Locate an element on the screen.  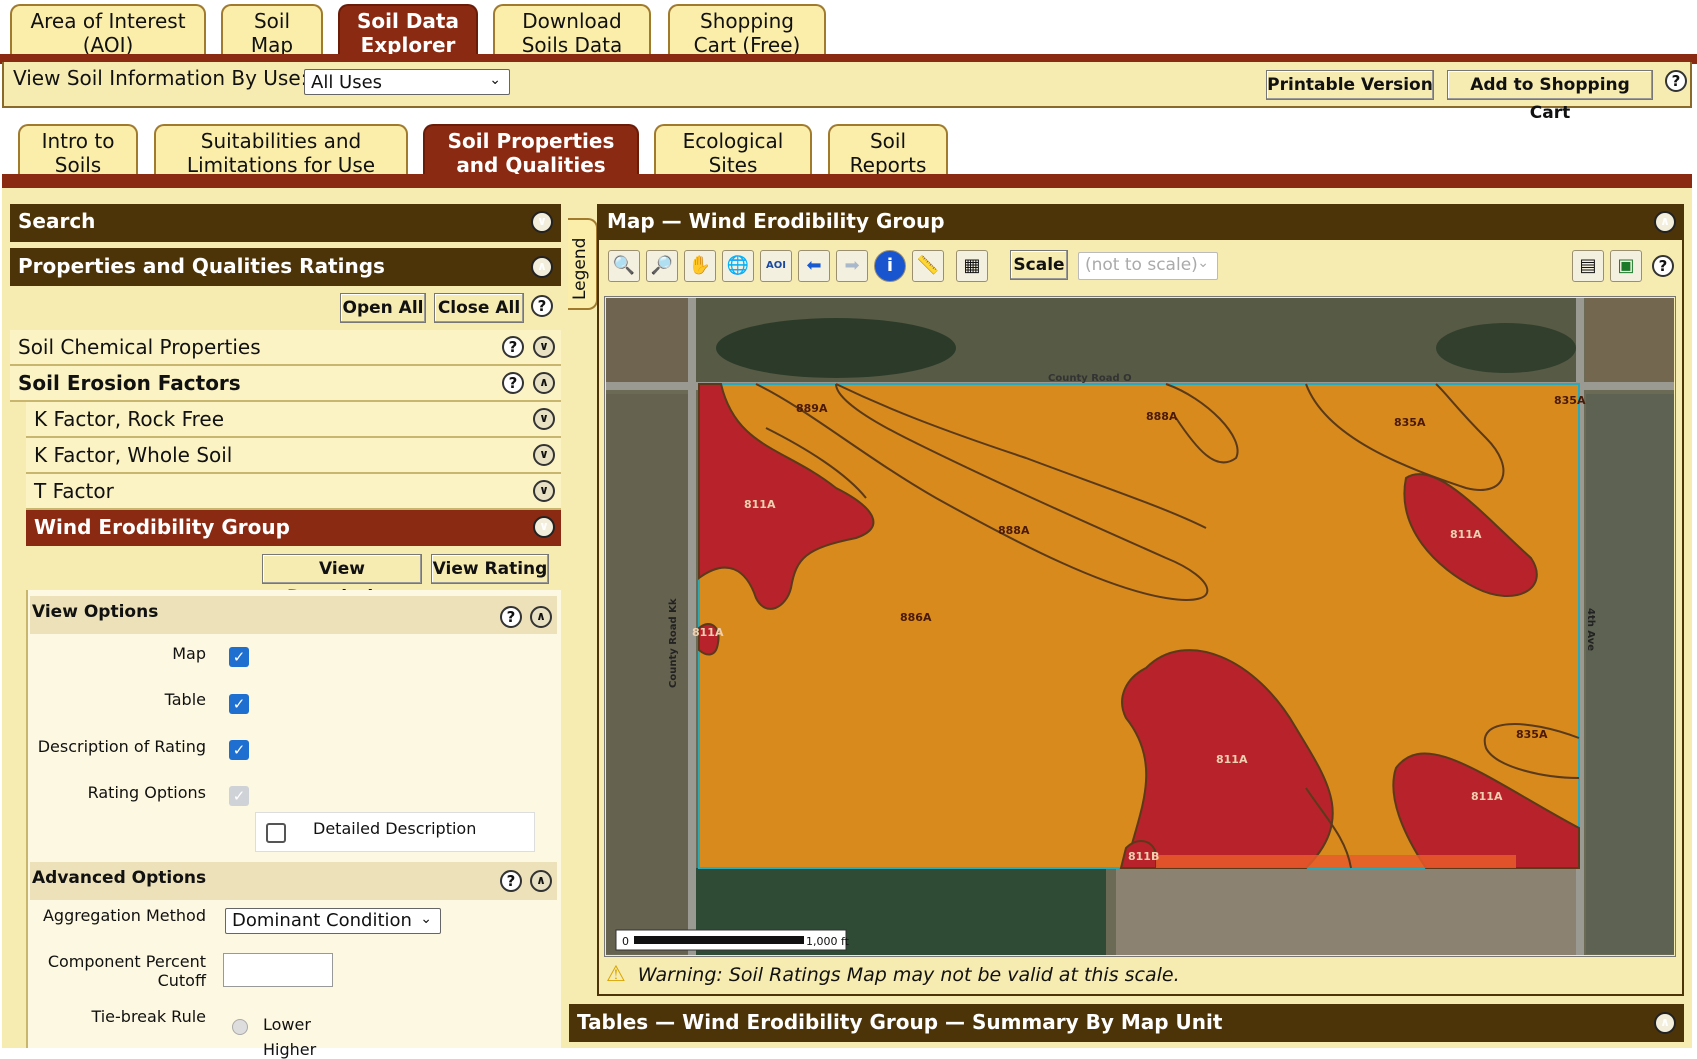
ratings-title: Properties and Qualities Ratings is located at coordinates (201, 266).